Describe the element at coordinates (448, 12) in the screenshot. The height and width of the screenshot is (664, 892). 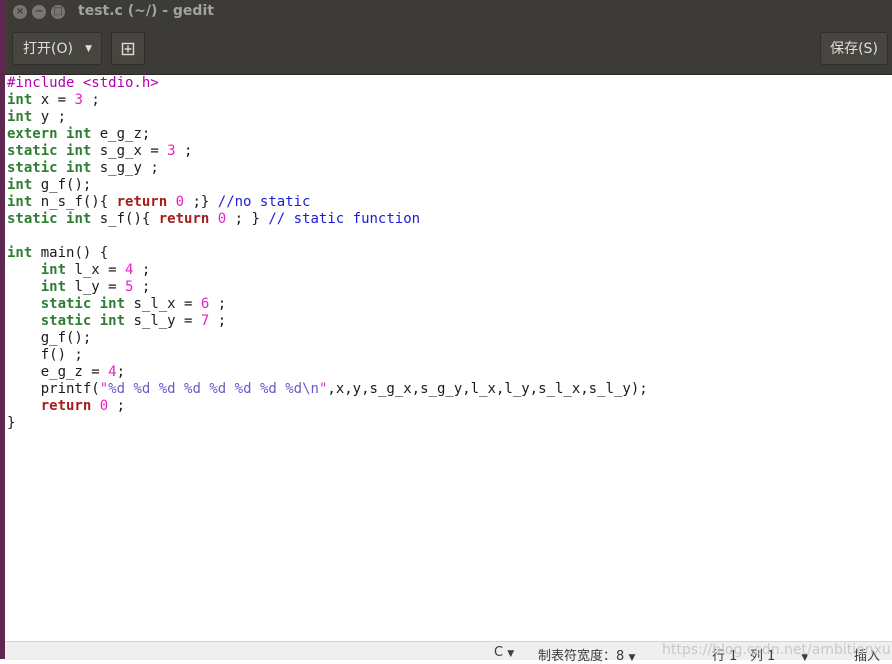
I see `title-bar: × − □ test.c (~/) - gedit` at that location.